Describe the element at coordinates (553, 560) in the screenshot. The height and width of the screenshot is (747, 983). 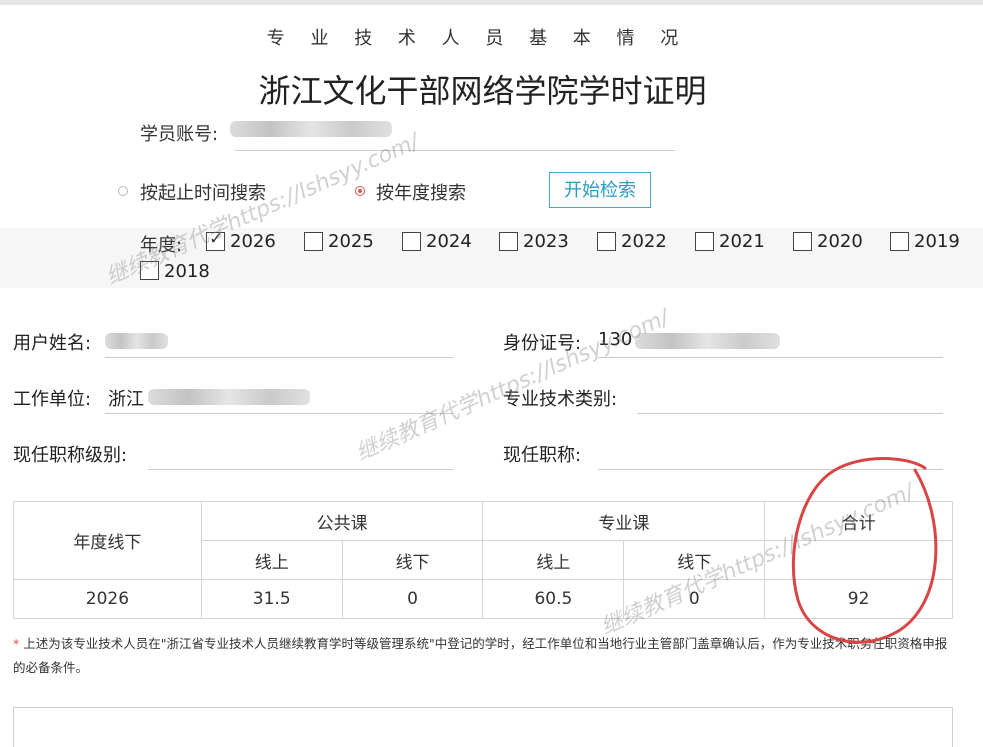
I see `major-online-header: 线上` at that location.